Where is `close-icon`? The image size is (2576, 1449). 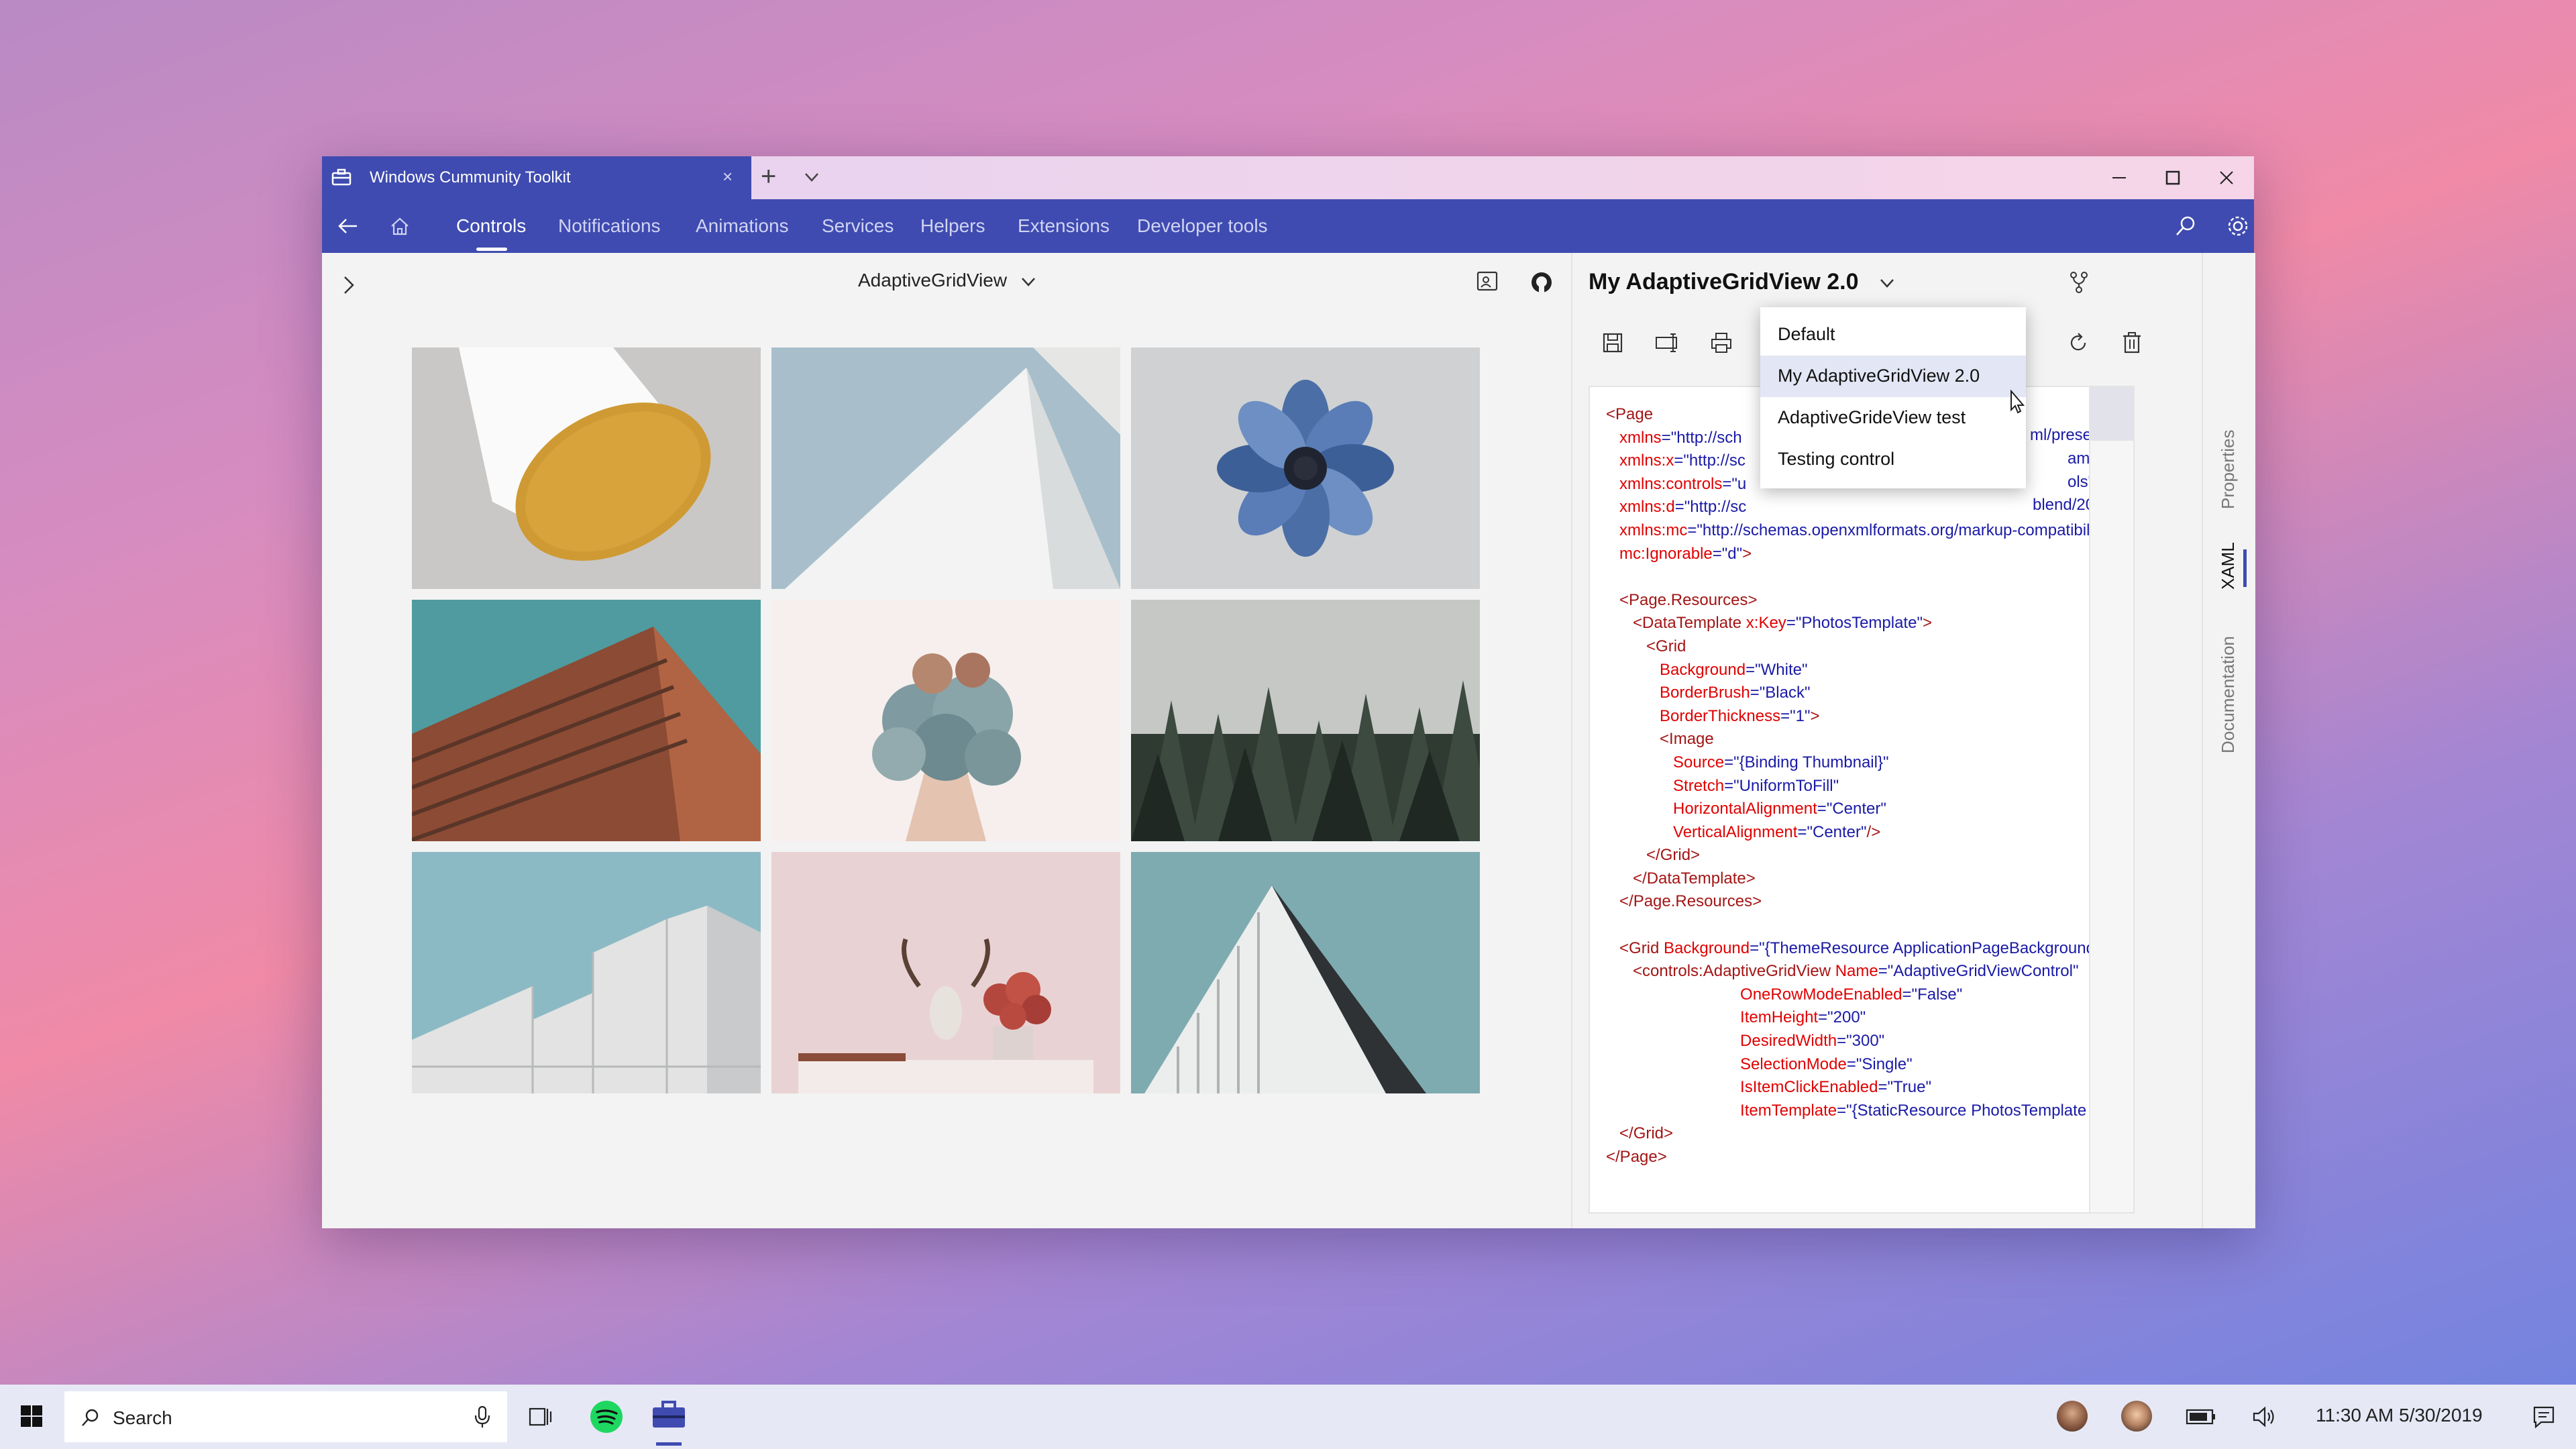
close-icon is located at coordinates (2226, 178).